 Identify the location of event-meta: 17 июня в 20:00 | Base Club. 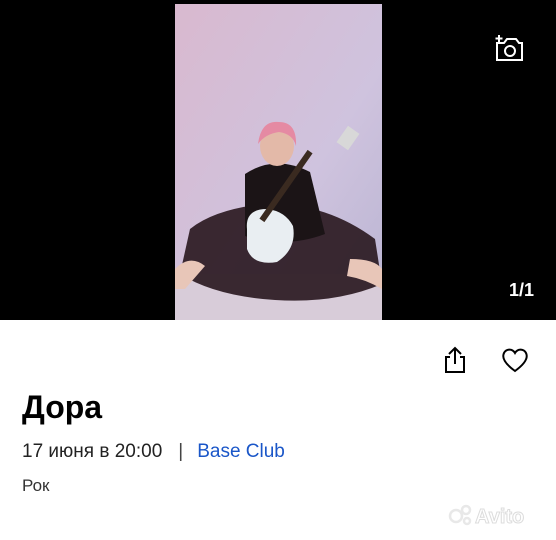
(153, 452).